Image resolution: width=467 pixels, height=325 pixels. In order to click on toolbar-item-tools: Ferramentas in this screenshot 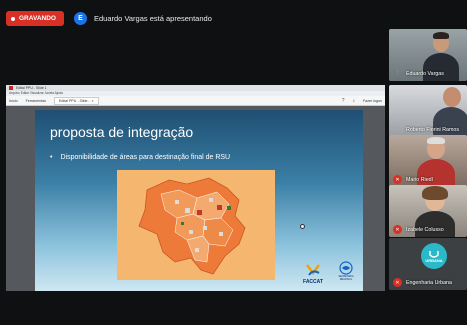, I will do `click(35, 100)`.